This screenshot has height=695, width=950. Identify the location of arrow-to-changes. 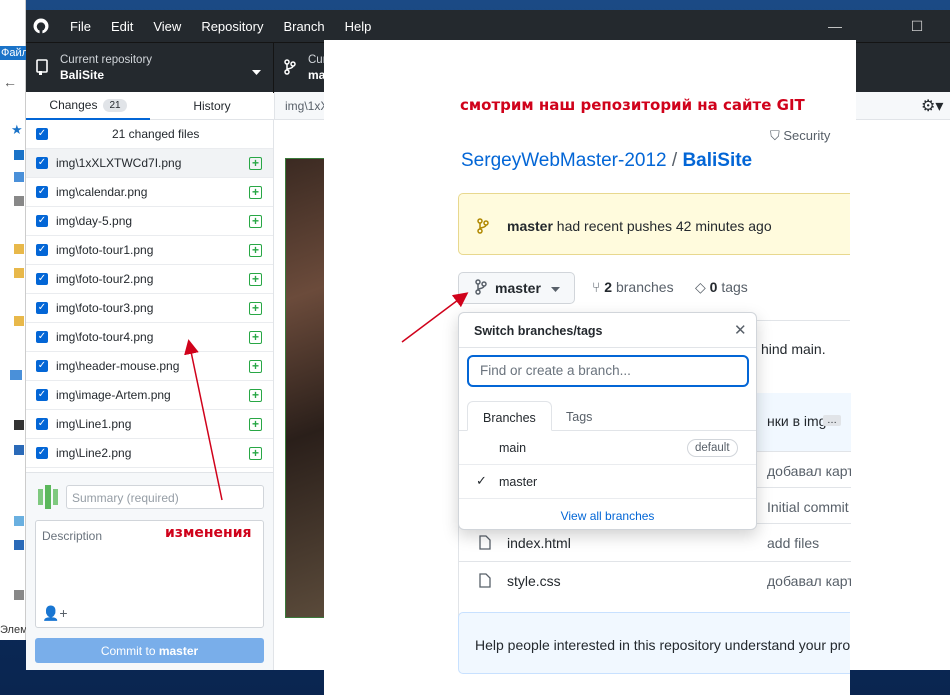
(203, 420).